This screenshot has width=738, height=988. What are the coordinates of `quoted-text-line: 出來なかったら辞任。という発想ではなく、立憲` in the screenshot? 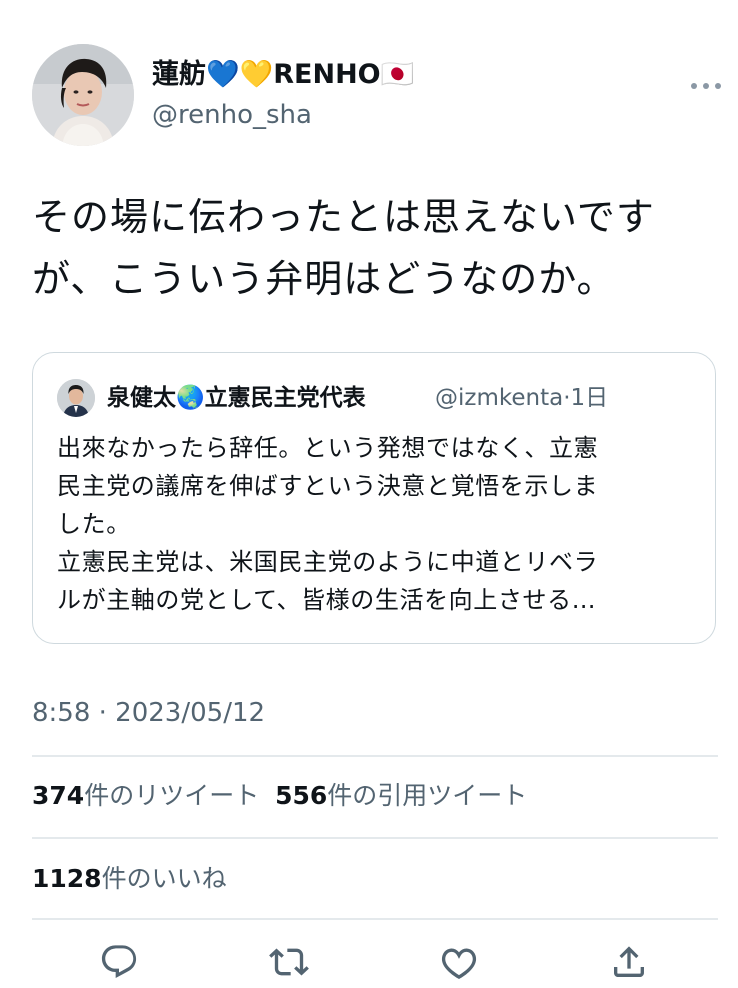 It's located at (328, 448).